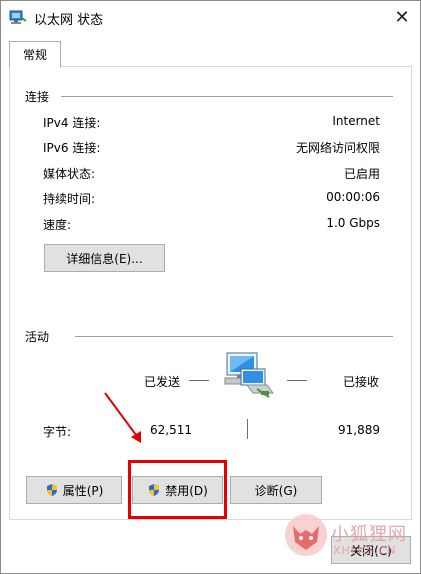 The height and width of the screenshot is (574, 421). Describe the element at coordinates (369, 534) in the screenshot. I see `watermark-text-cn: 小狐狸网` at that location.